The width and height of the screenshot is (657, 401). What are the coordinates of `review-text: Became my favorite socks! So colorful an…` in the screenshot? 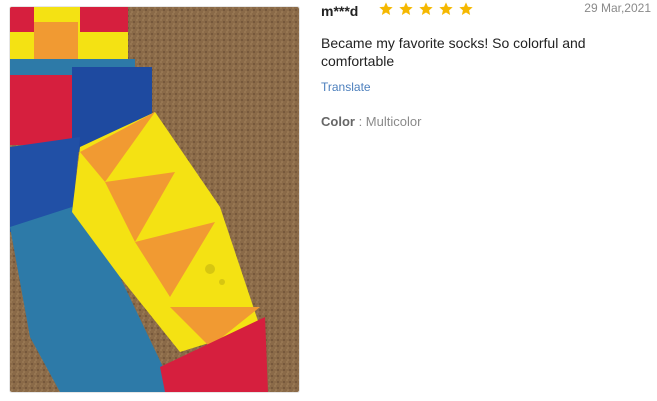 It's located at (453, 52).